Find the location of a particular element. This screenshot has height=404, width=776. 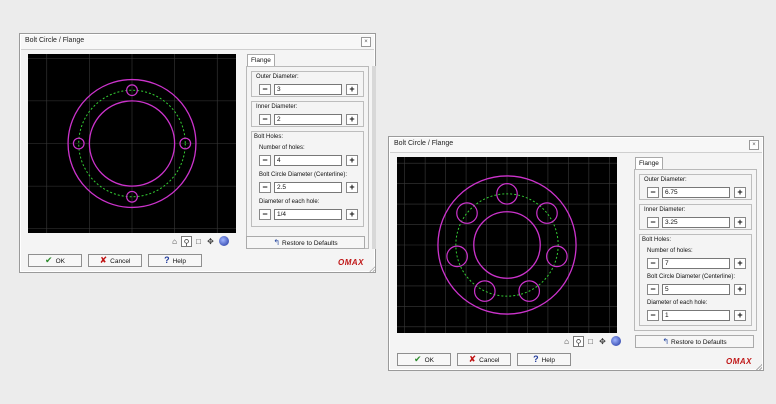

outer-diameter-input: 6.75 is located at coordinates (696, 192).